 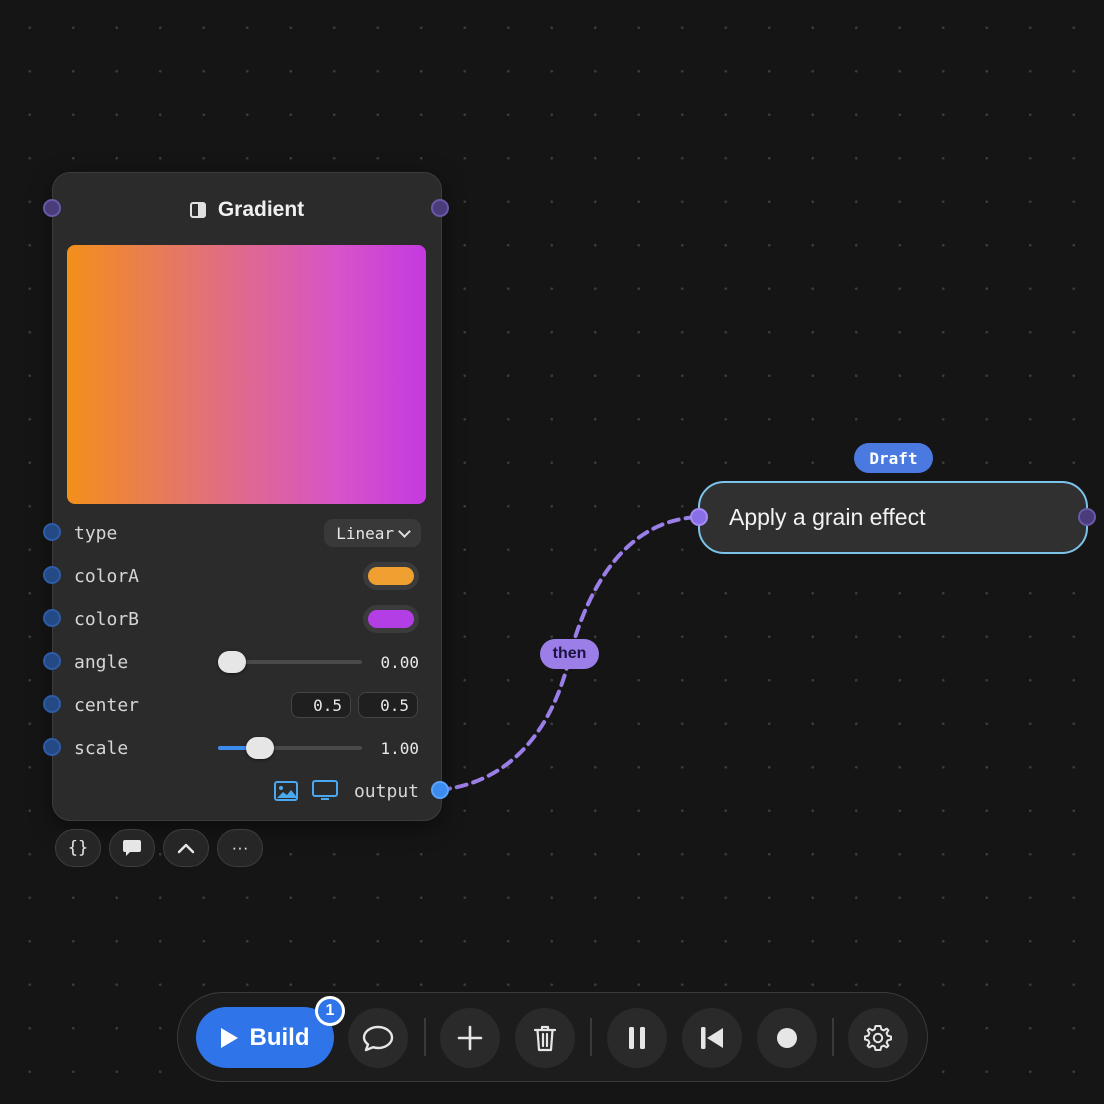 What do you see at coordinates (78, 848) in the screenshot?
I see `code-button: {}` at bounding box center [78, 848].